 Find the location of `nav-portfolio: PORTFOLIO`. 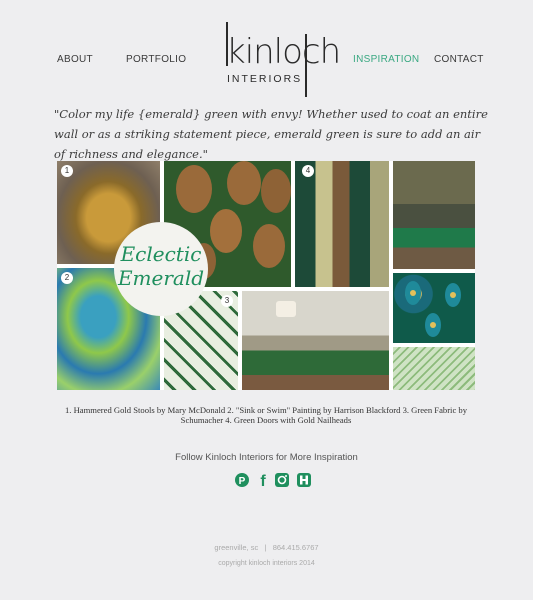

nav-portfolio: PORTFOLIO is located at coordinates (156, 59).